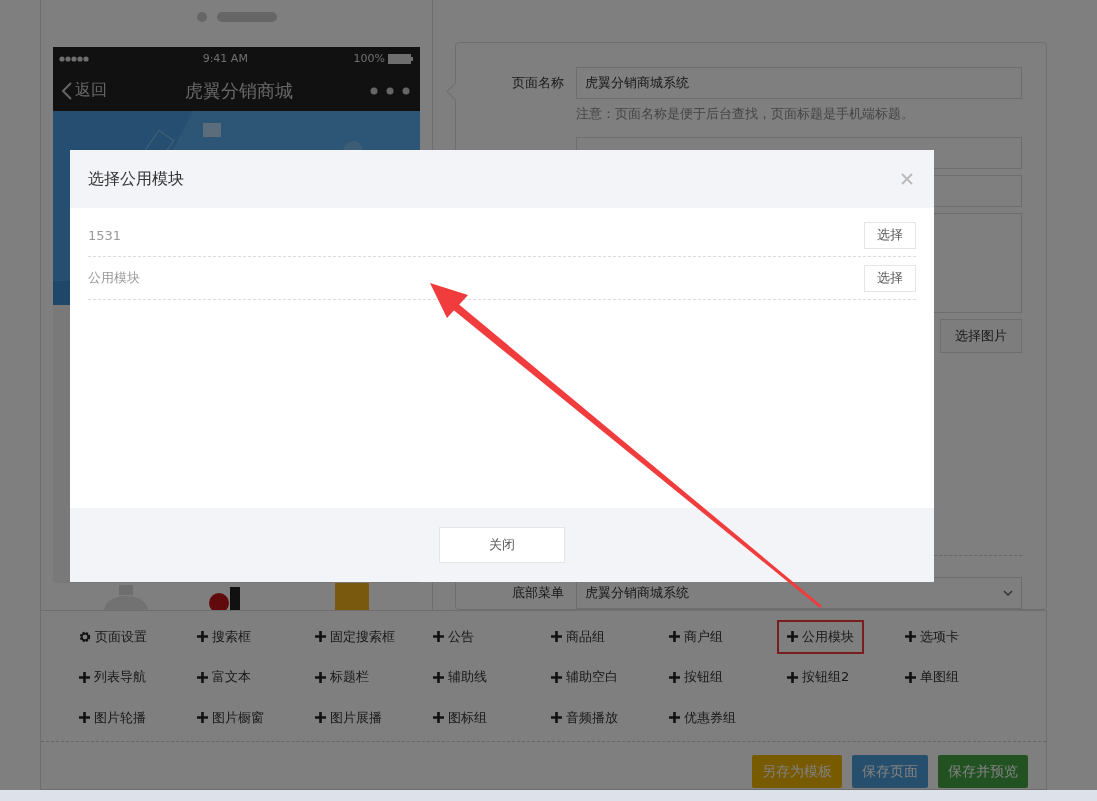 The height and width of the screenshot is (801, 1097). I want to click on module-name: 公用模块, so click(114, 278).